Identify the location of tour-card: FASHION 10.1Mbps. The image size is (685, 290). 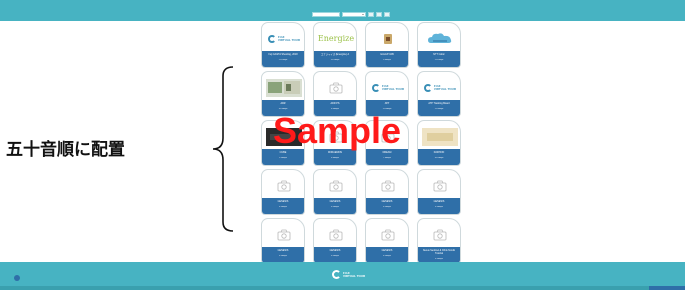
(439, 143).